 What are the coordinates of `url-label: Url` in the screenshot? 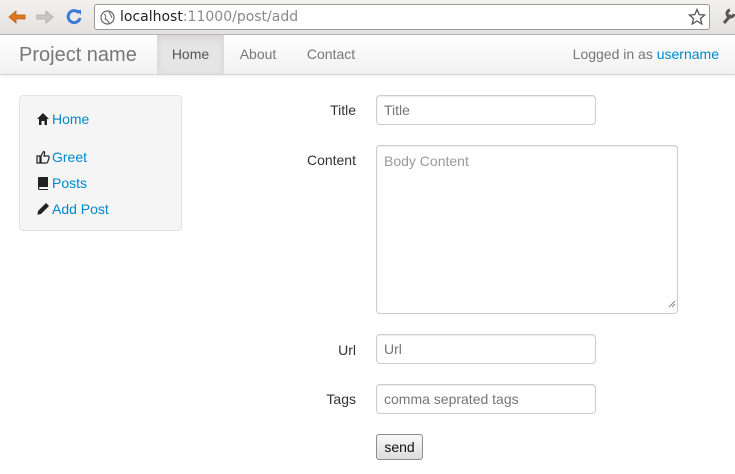 It's located at (347, 350).